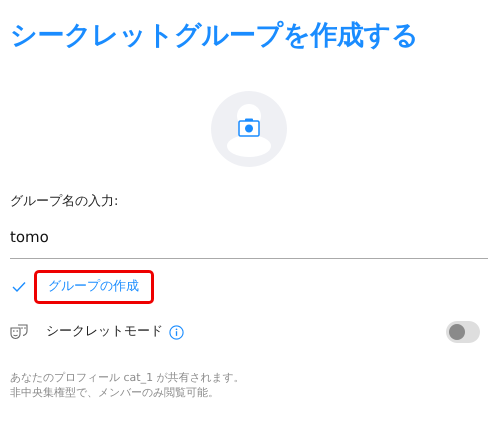 This screenshot has width=498, height=448. I want to click on masks-icon, so click(19, 332).